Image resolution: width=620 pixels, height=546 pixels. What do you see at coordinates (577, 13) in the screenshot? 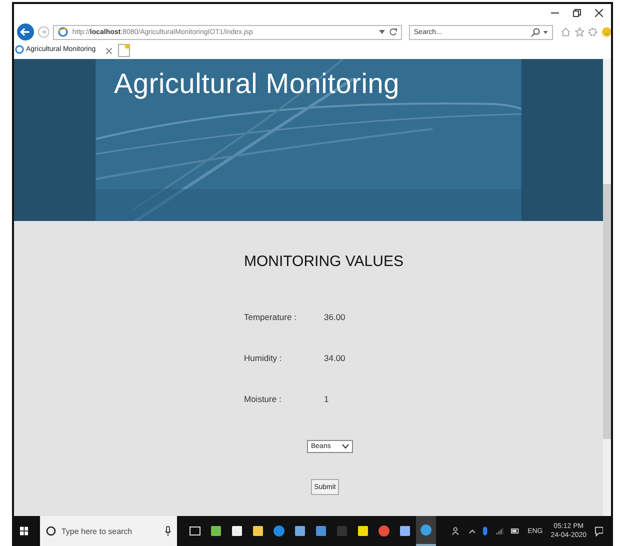
I see `restore-icon` at bounding box center [577, 13].